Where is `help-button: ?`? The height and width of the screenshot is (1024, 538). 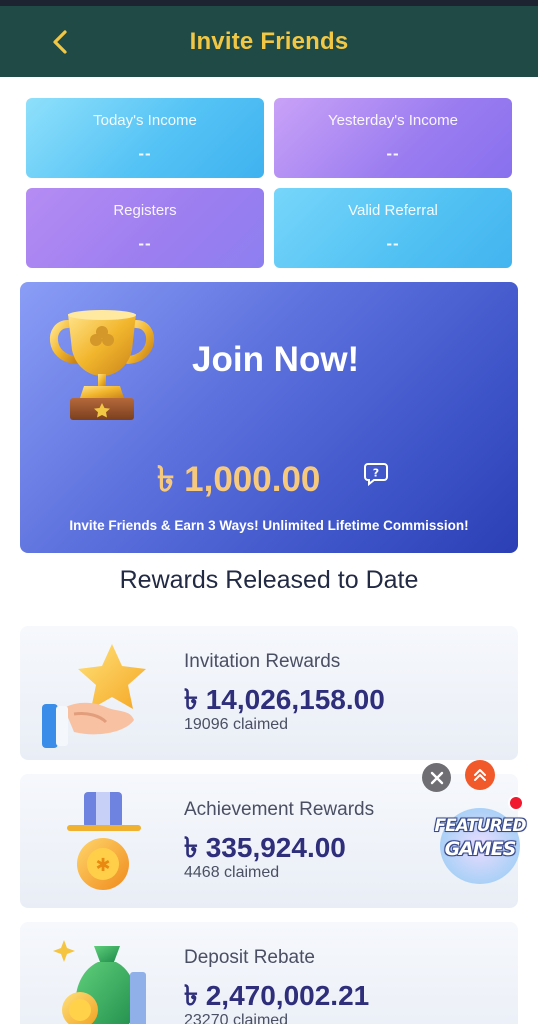 help-button: ? is located at coordinates (376, 473).